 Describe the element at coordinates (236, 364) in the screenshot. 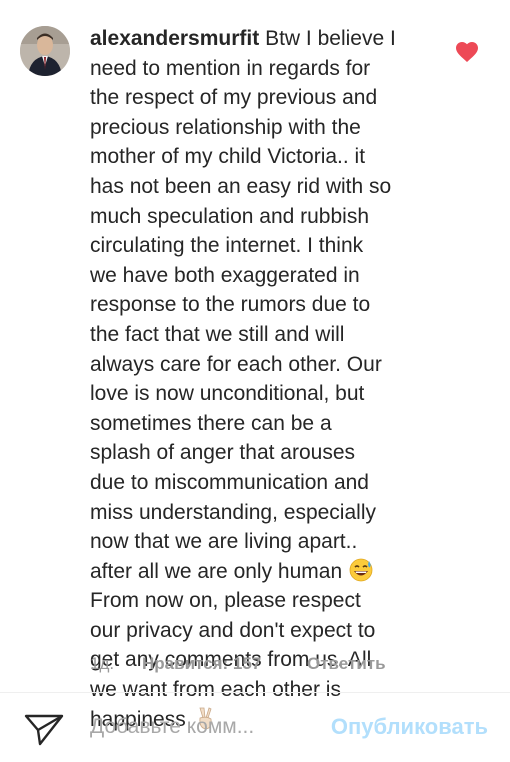

I see `comment-line: always care for each other. Our` at that location.